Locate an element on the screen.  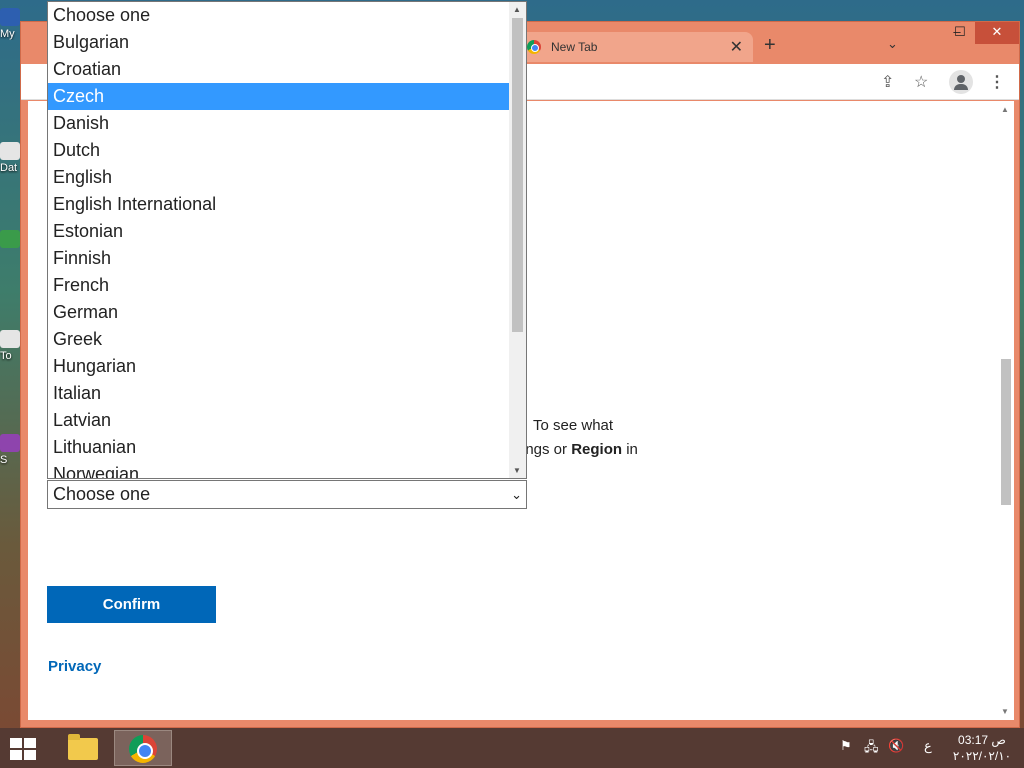
windows-start-icon is located at coordinates (24, 749).